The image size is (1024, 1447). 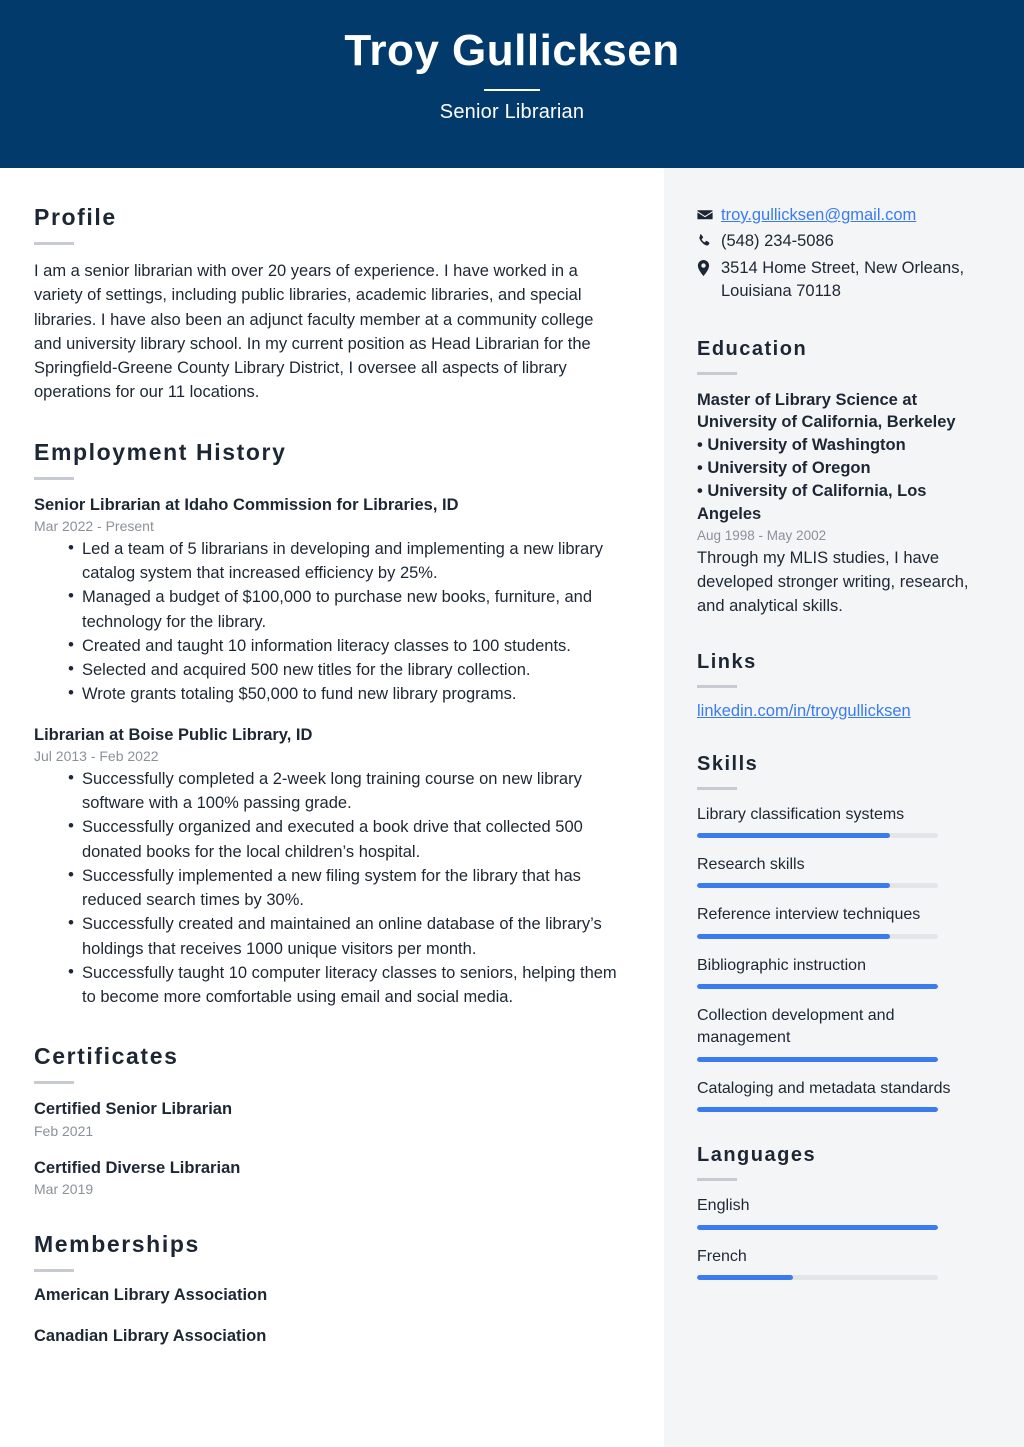 I want to click on links-heading: Links, so click(x=727, y=661).